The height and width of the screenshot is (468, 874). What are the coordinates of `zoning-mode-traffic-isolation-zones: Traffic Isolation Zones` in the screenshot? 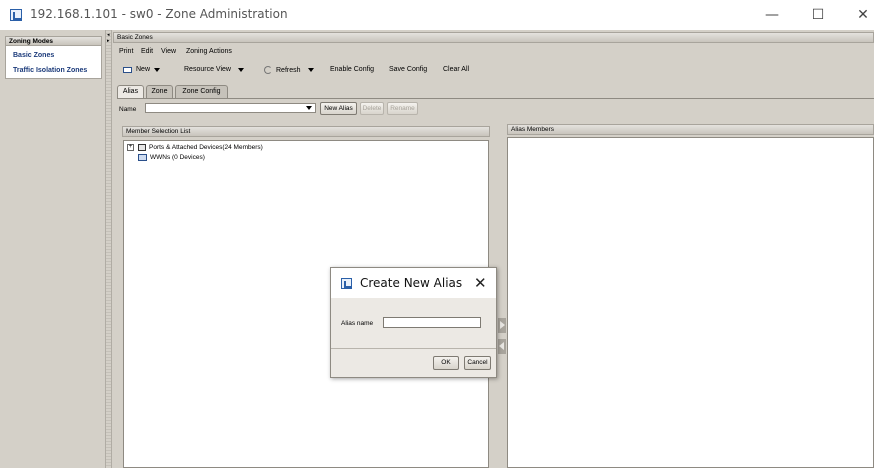 It's located at (53, 70).